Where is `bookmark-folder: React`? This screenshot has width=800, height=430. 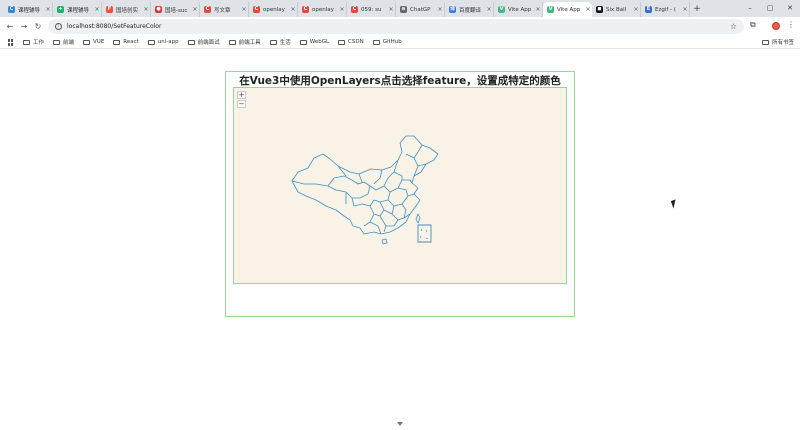
bookmark-folder: React is located at coordinates (126, 42).